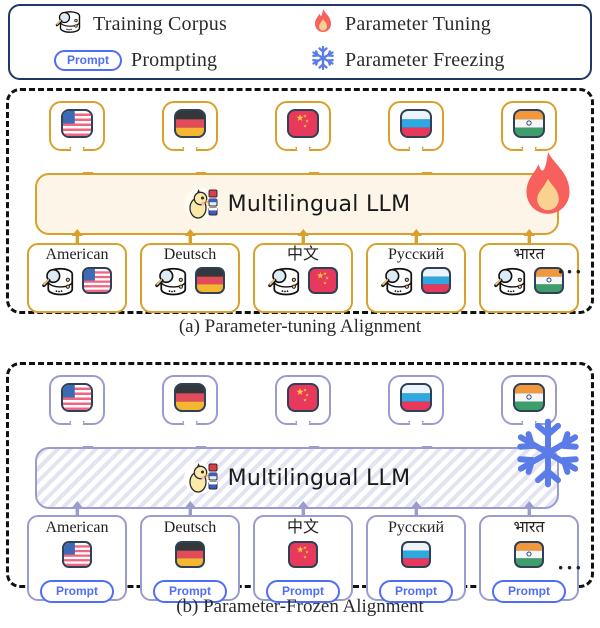  What do you see at coordinates (548, 189) in the screenshot?
I see `fire-icon-large` at bounding box center [548, 189].